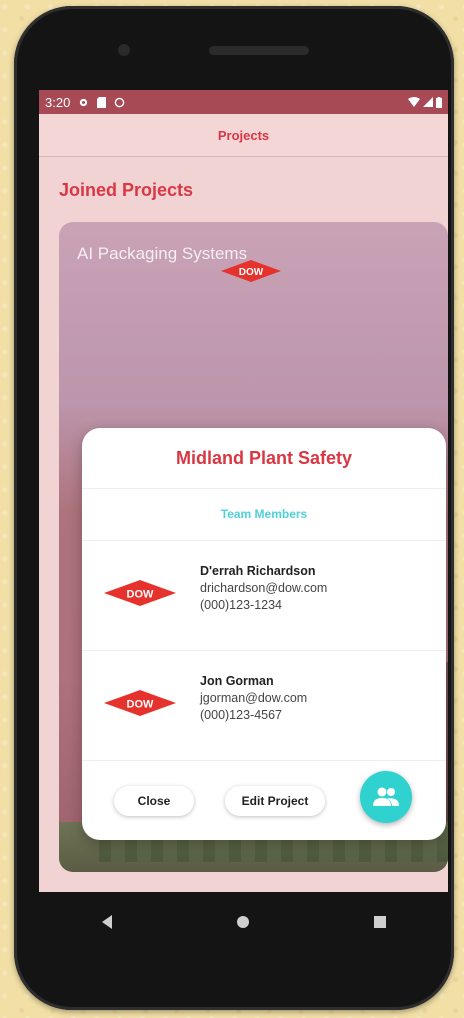  Describe the element at coordinates (414, 102) in the screenshot. I see `wifi-icon` at that location.